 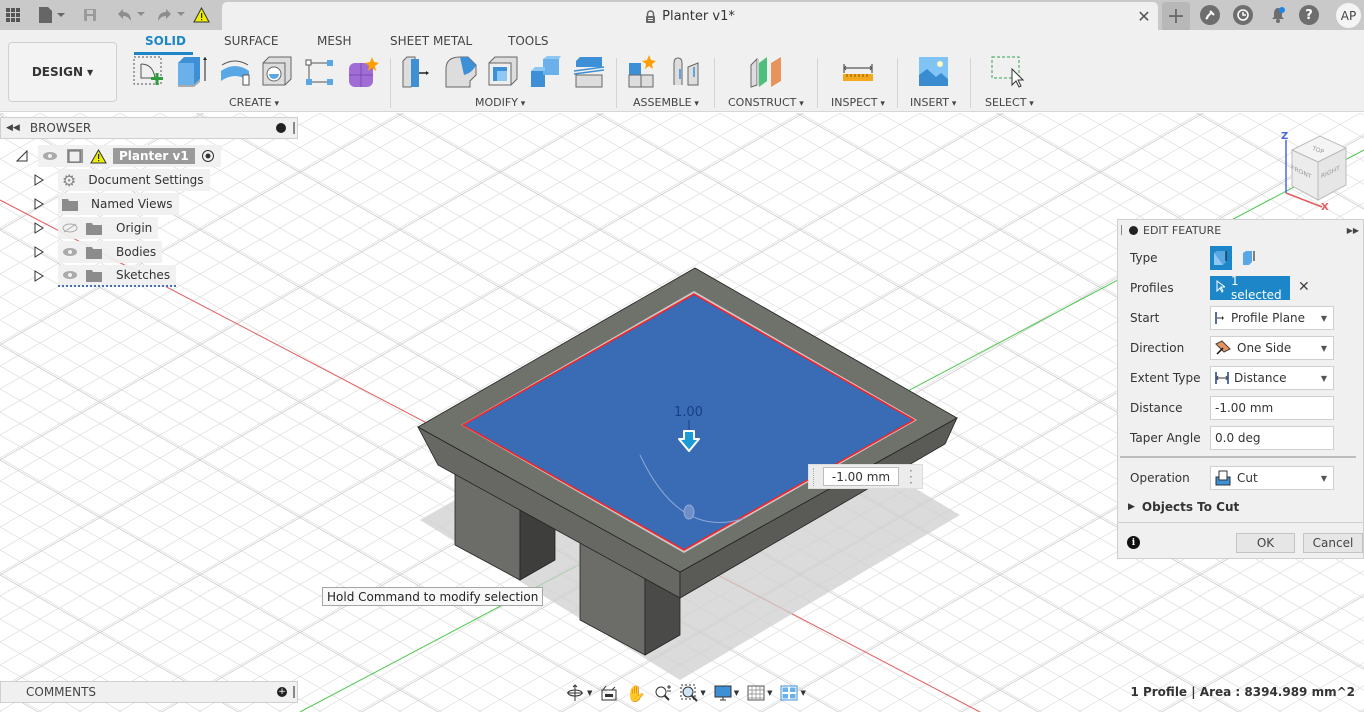 What do you see at coordinates (663, 693) in the screenshot?
I see `zoom-icon` at bounding box center [663, 693].